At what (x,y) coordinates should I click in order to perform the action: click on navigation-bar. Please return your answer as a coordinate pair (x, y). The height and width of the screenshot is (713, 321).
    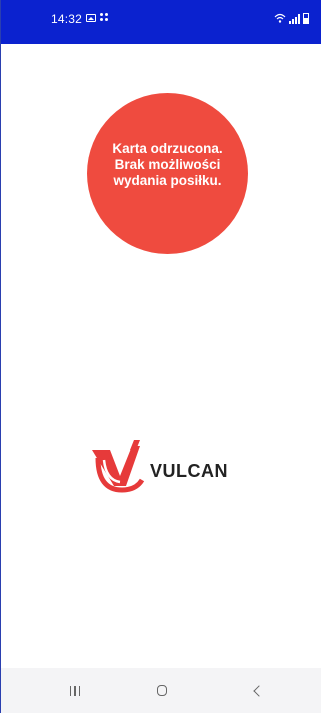
    Looking at the image, I should click on (161, 690).